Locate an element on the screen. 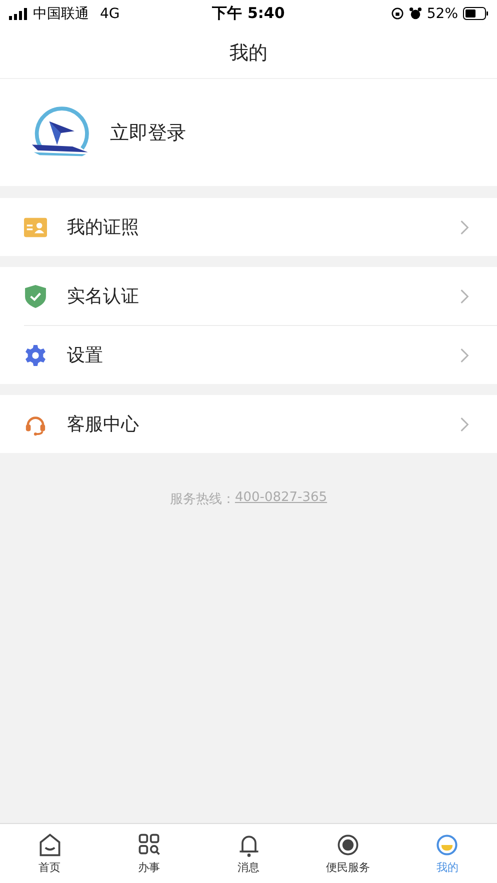 The image size is (497, 883). hotline-label: 服务热线： is located at coordinates (202, 499).